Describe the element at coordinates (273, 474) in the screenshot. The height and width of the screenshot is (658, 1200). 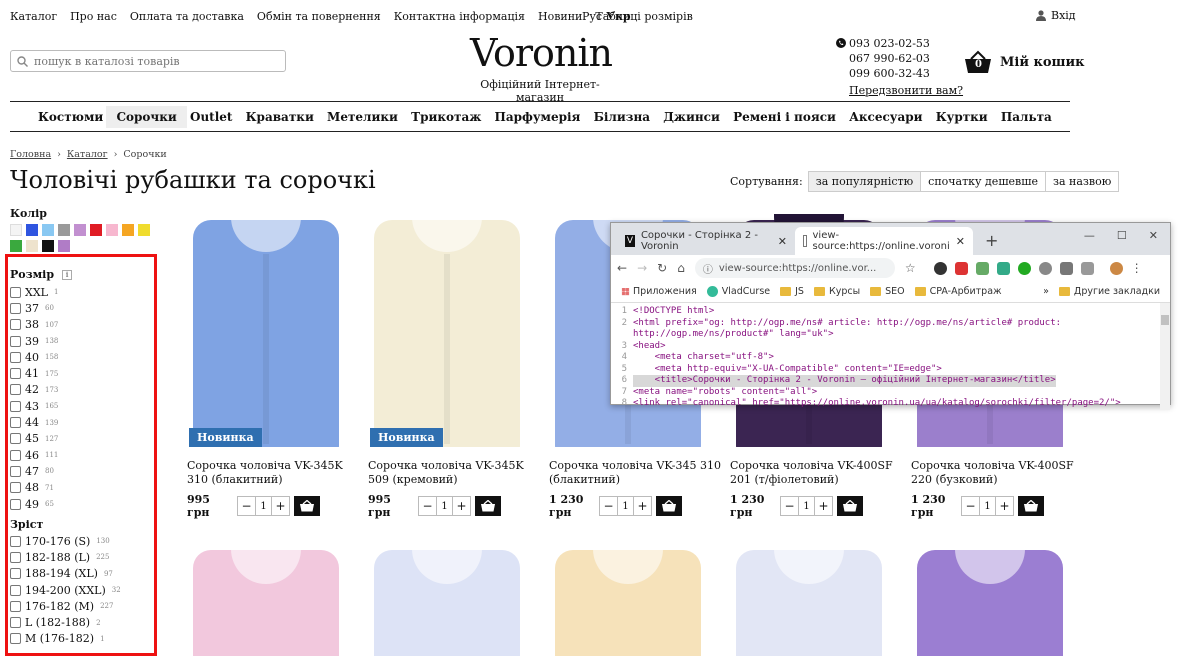
I see `product-name: Сорочка чоловіча VK-345K 310 (блакитний)` at that location.